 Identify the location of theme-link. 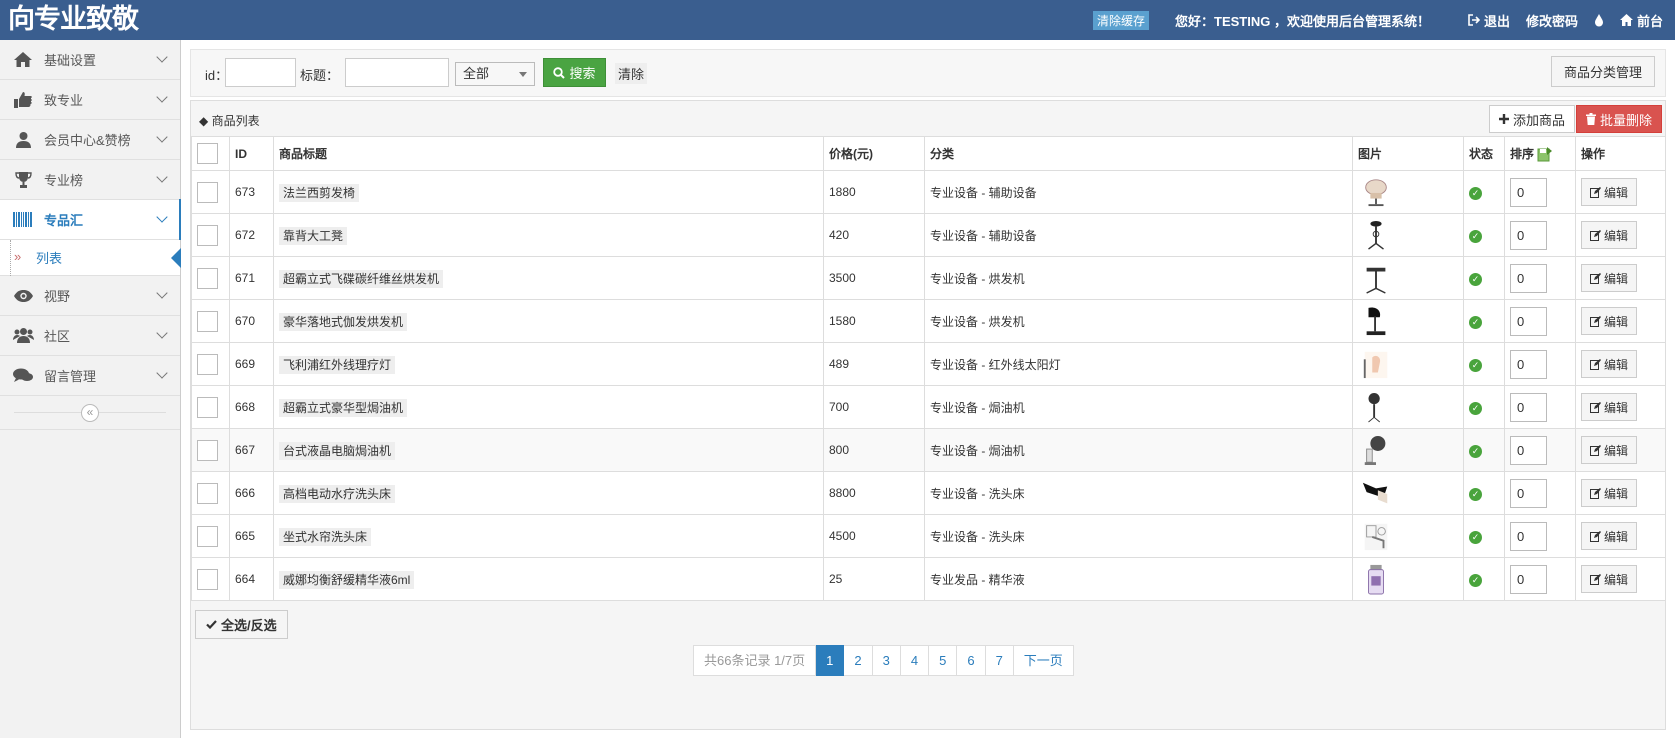
(1599, 20).